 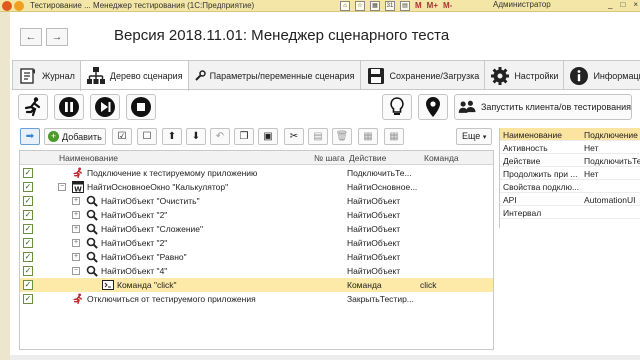 I want to click on run-scenario-button, so click(x=33, y=107).